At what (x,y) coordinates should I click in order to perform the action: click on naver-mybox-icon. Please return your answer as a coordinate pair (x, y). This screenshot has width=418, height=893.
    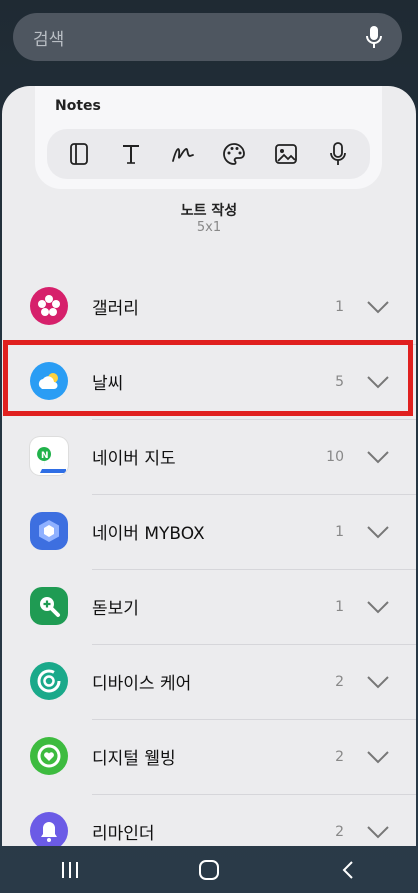
    Looking at the image, I should click on (49, 531).